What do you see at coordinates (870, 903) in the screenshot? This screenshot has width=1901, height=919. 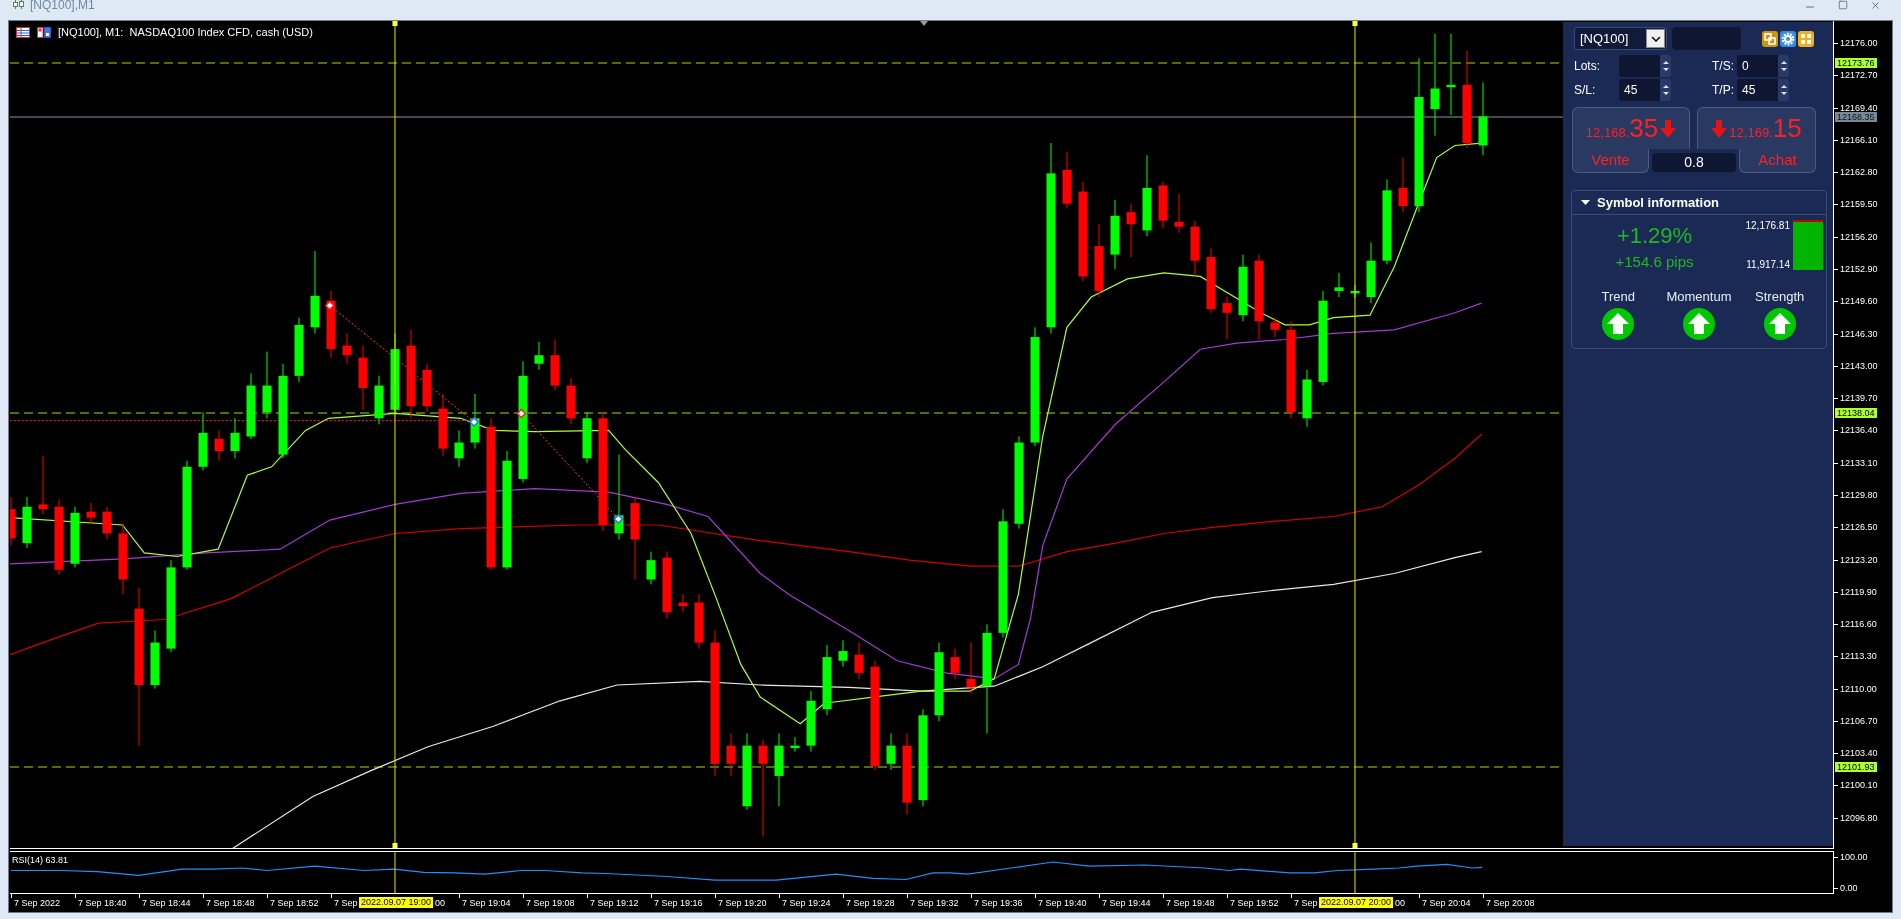 I see `time-label: 7 Sep 19:28` at bounding box center [870, 903].